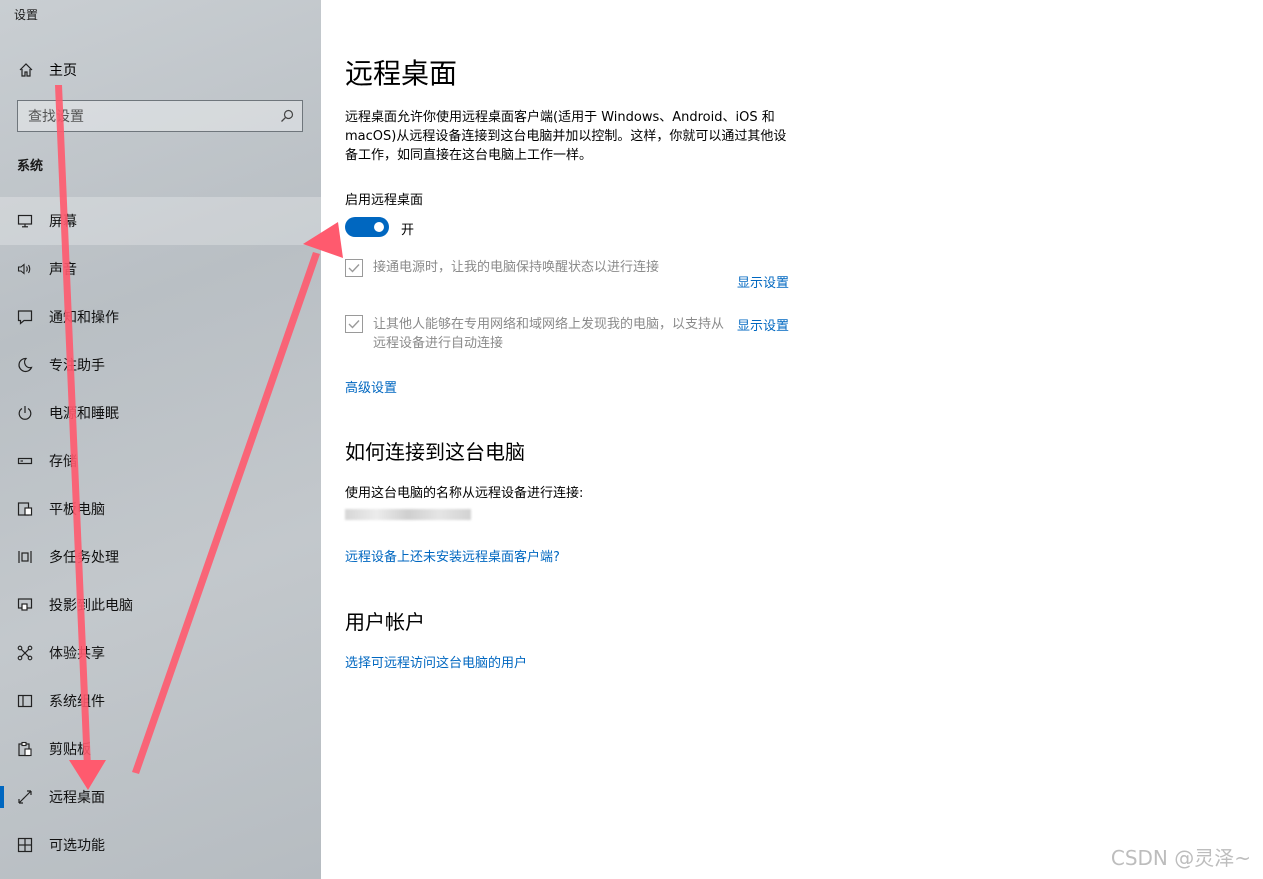 The image size is (1263, 879). What do you see at coordinates (160, 509) in the screenshot?
I see `sidebar-item-tablet: 平板电脑` at bounding box center [160, 509].